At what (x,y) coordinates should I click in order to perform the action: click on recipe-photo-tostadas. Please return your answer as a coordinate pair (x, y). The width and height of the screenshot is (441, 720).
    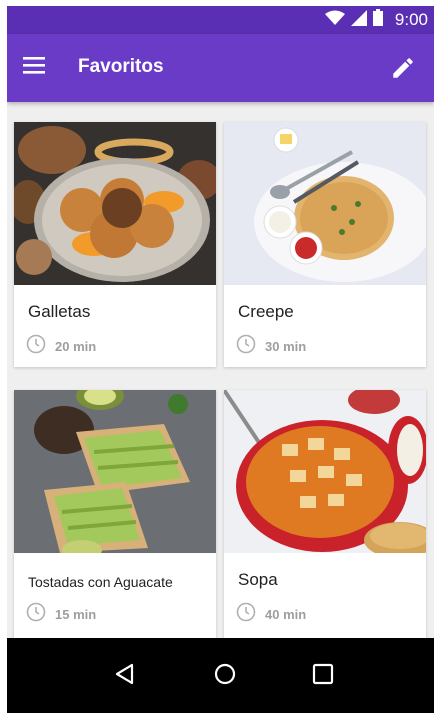
    Looking at the image, I should click on (115, 471).